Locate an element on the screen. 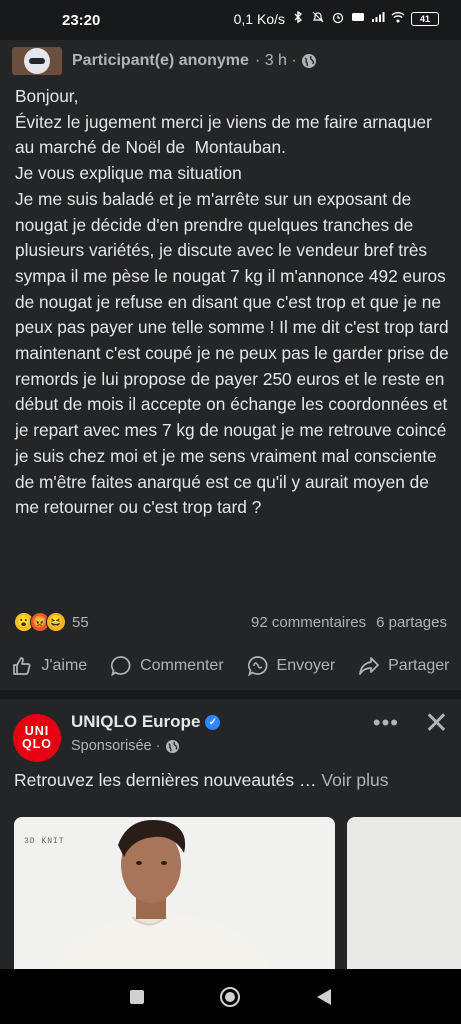 This screenshot has width=461, height=1024. post-meta: · 3 h · is located at coordinates (286, 61).